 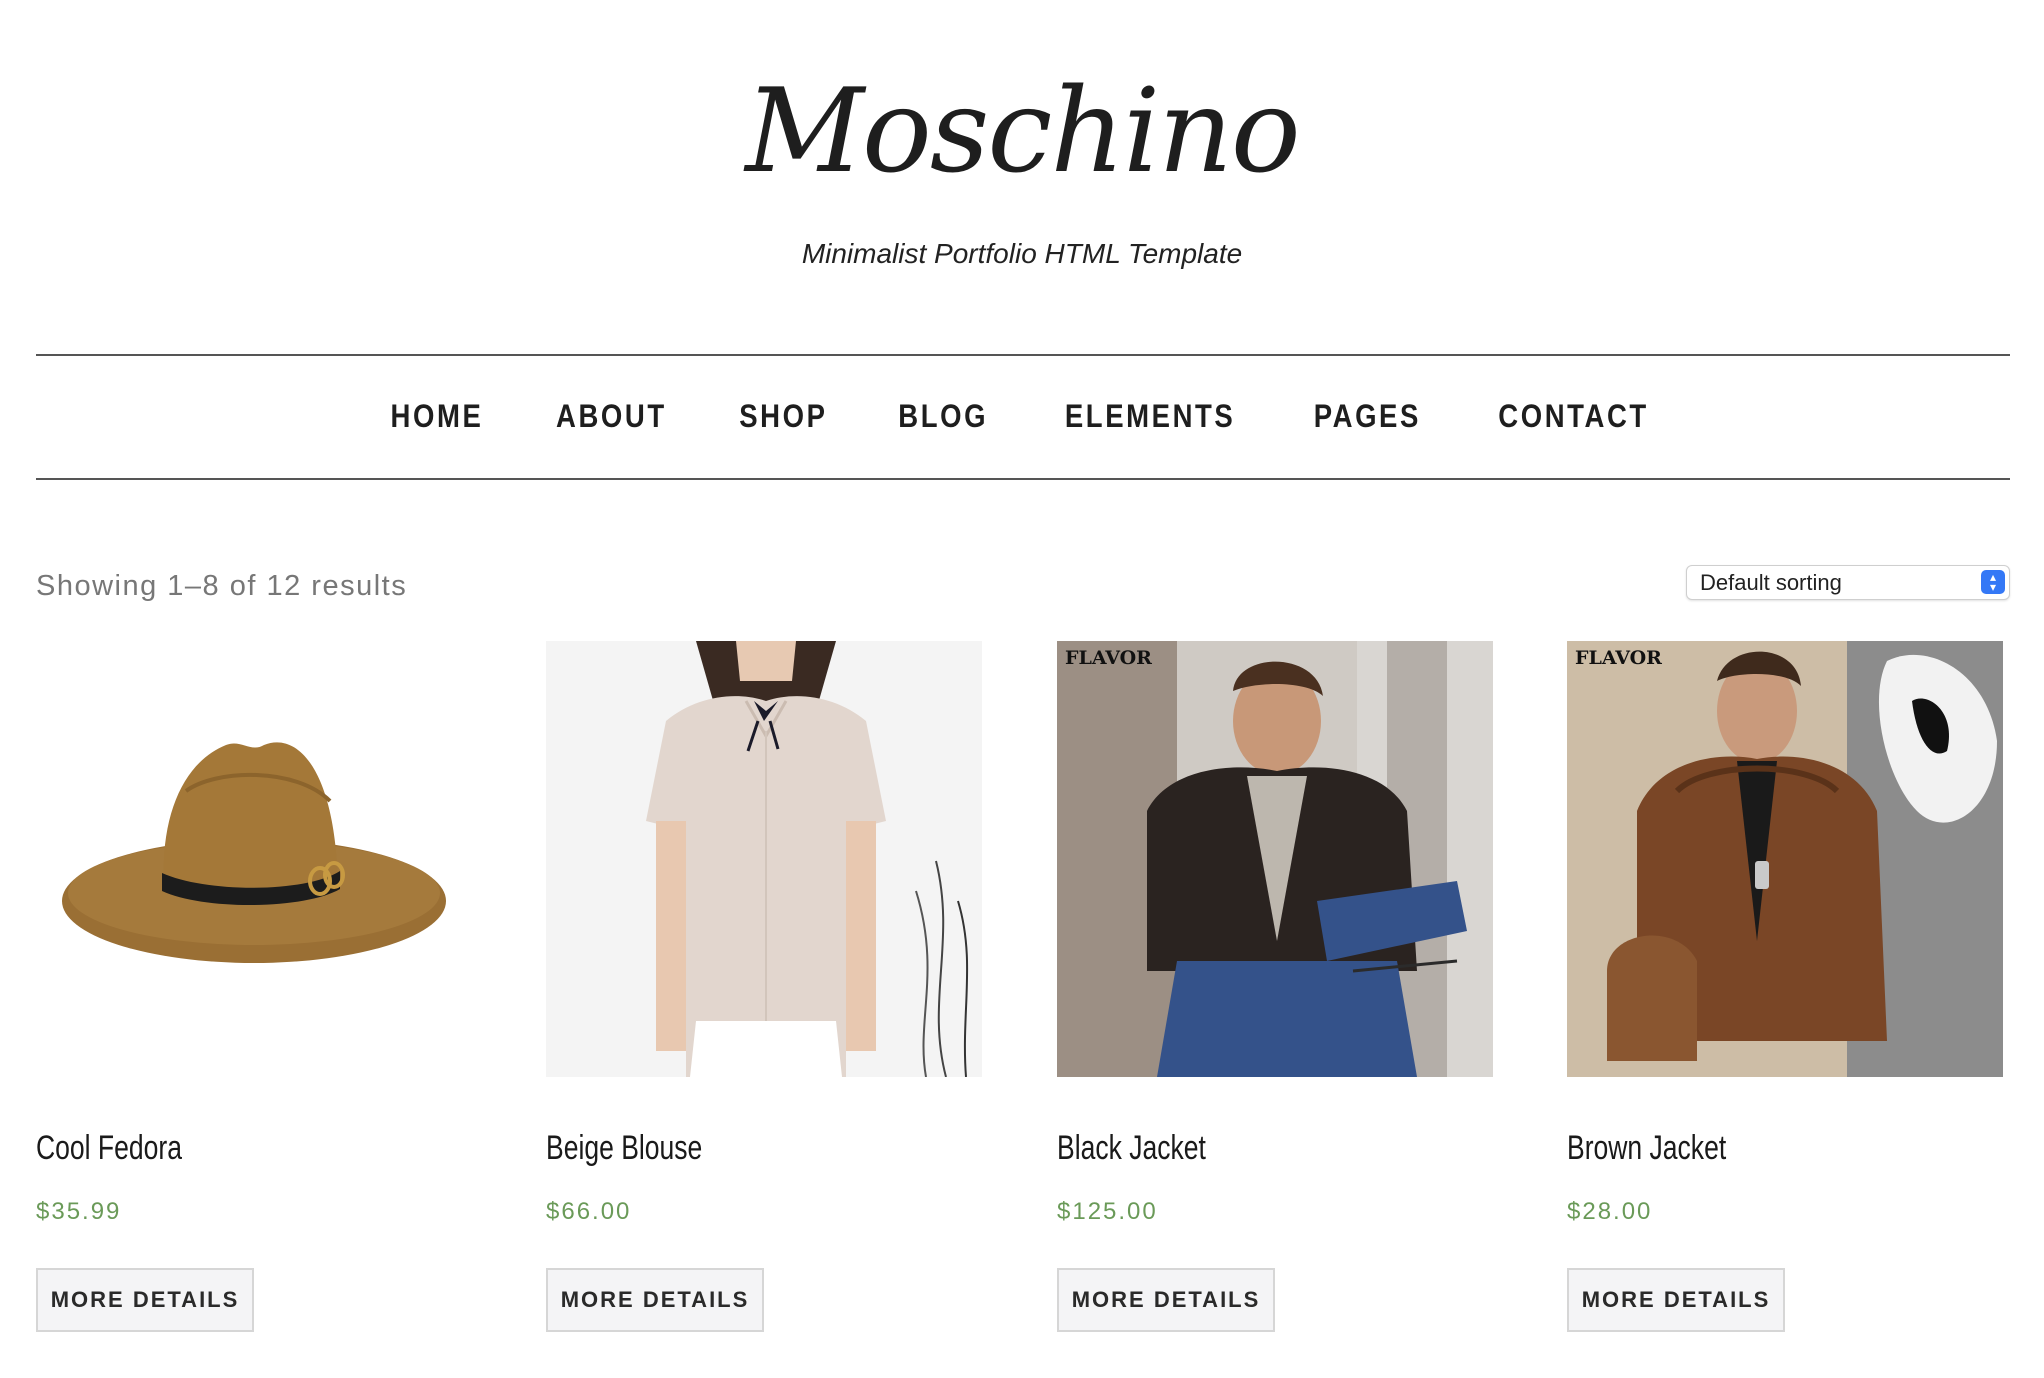 I want to click on result-count: Showing 1–8 of 12 results, so click(x=222, y=586).